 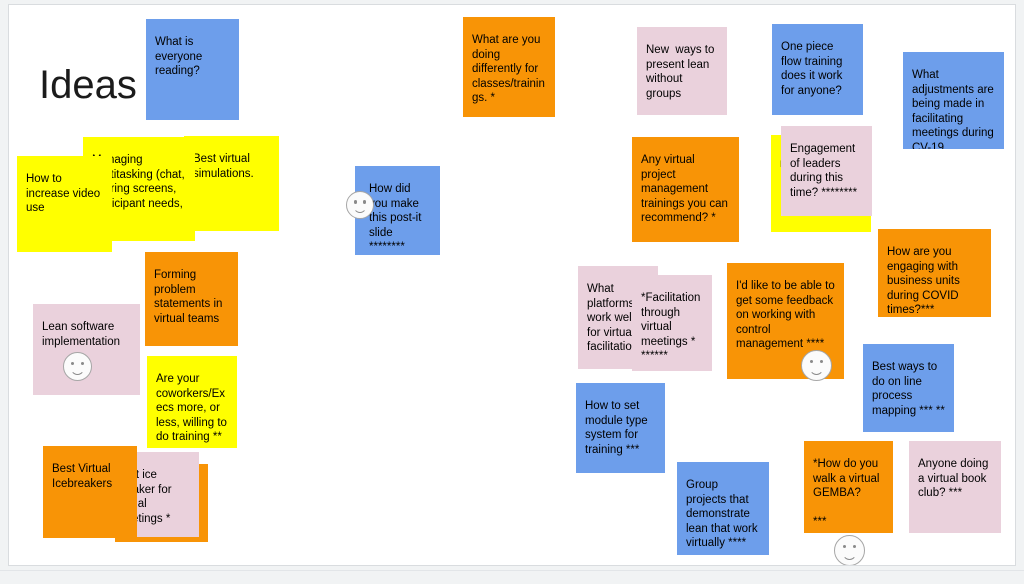 I want to click on sticky-note-best-virtual-icebreakers: Best Virtual Icebreakers, so click(x=90, y=492).